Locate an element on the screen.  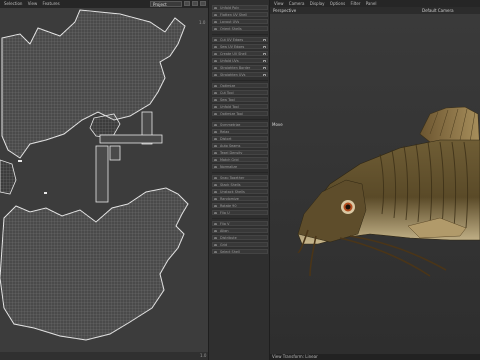
tool-button: Snap Together is located at coordinates (240, 177).